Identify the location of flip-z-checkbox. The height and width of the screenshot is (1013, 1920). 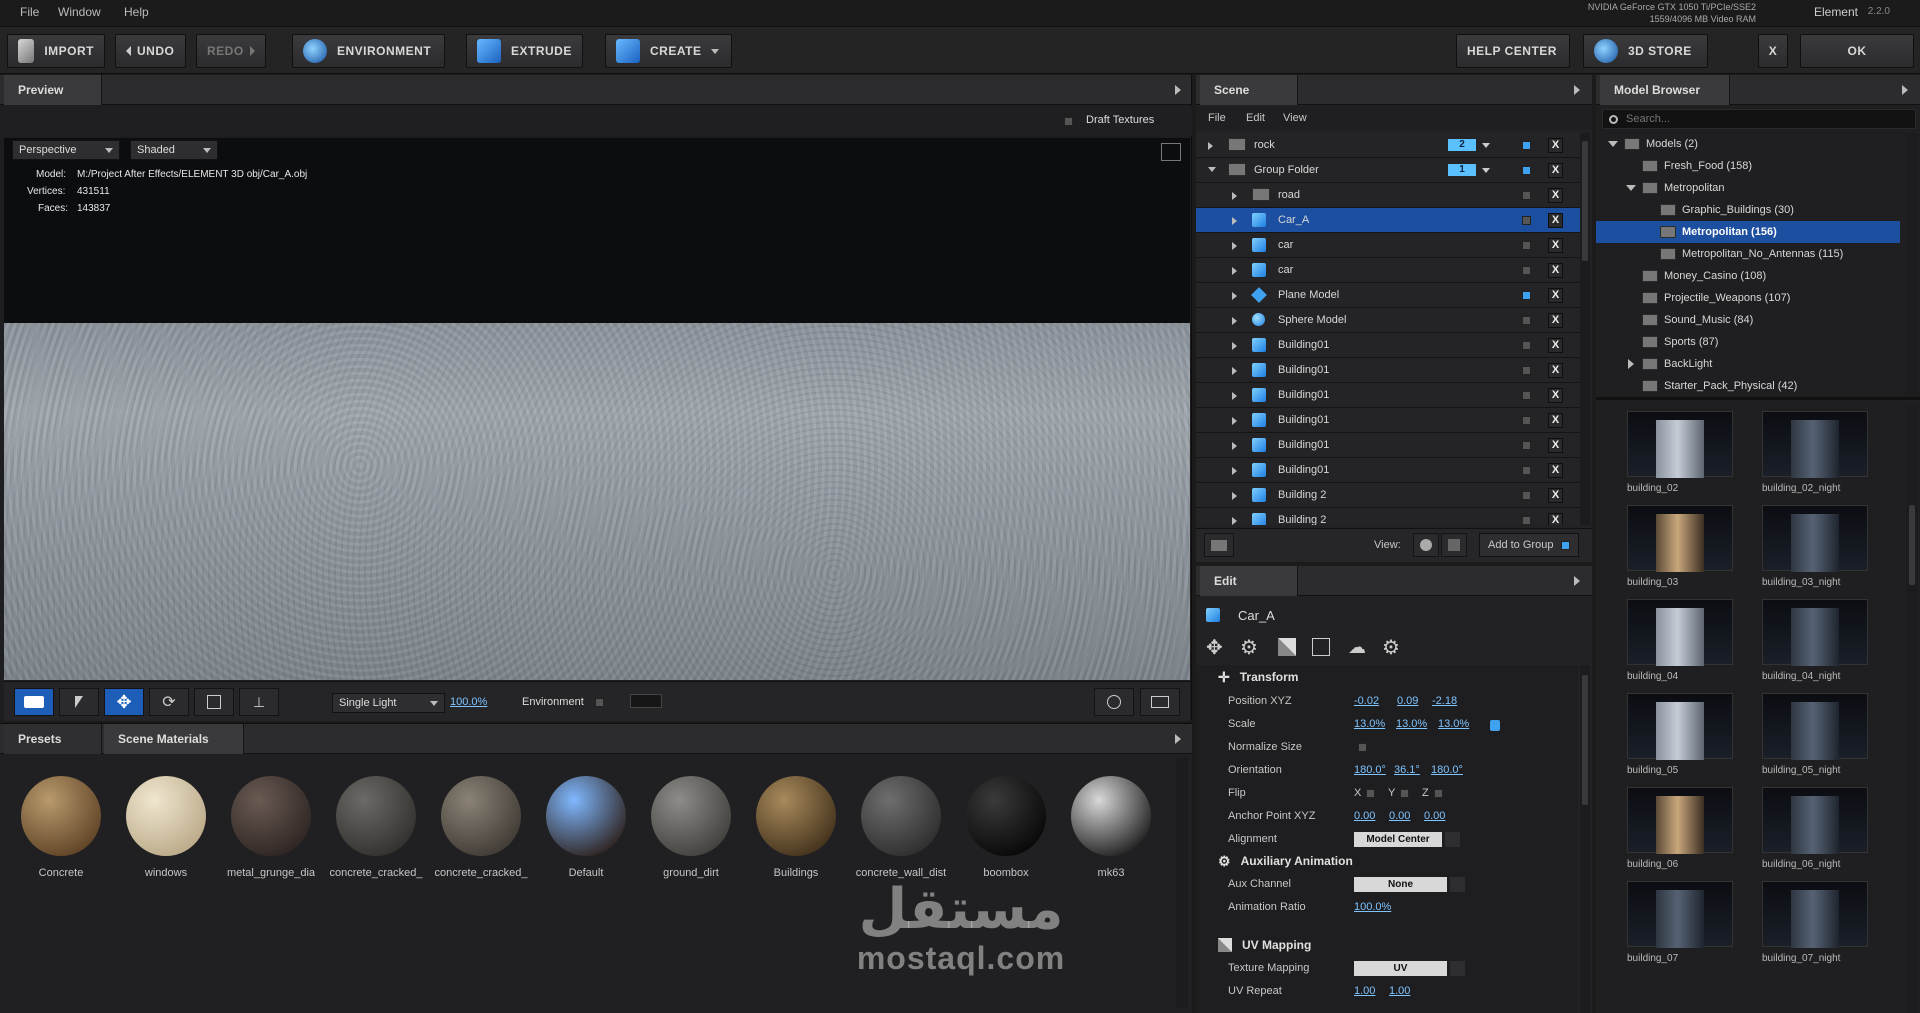
(1438, 793).